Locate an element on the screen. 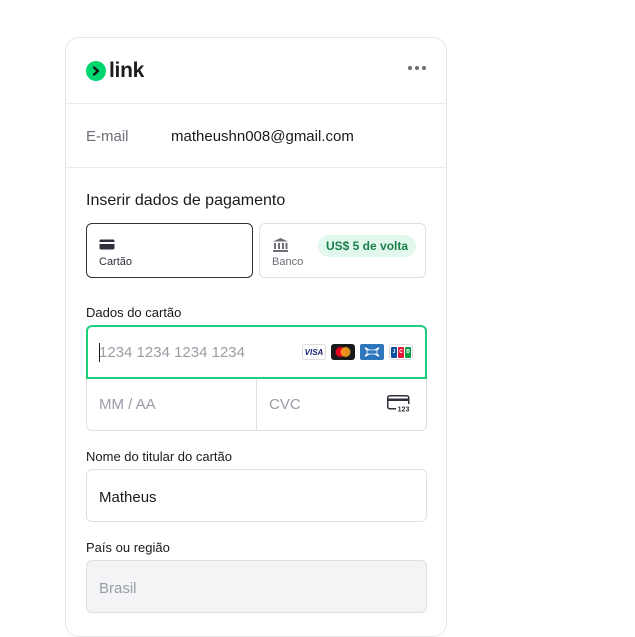 The height and width of the screenshot is (637, 635). logo-text: link is located at coordinates (126, 70).